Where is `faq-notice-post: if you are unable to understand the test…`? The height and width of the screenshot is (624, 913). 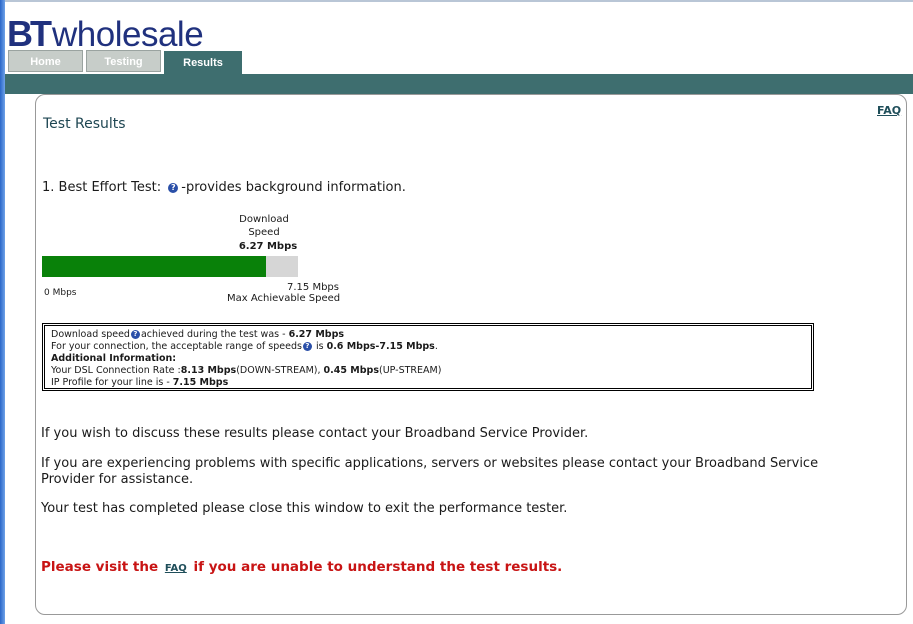
faq-notice-post: if you are unable to understand the test… is located at coordinates (378, 567).